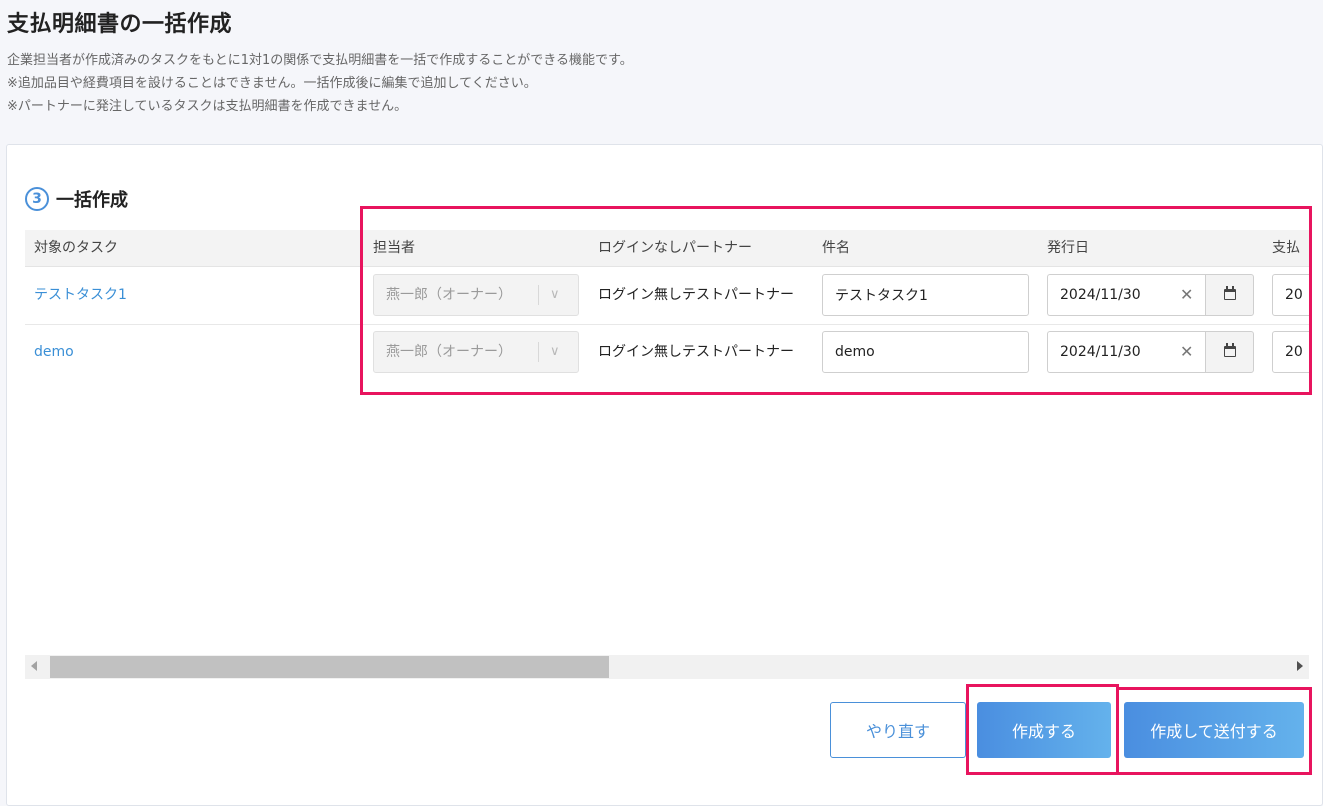 The height and width of the screenshot is (806, 1323). What do you see at coordinates (329, 667) in the screenshot?
I see `scrollbar-thumb` at bounding box center [329, 667].